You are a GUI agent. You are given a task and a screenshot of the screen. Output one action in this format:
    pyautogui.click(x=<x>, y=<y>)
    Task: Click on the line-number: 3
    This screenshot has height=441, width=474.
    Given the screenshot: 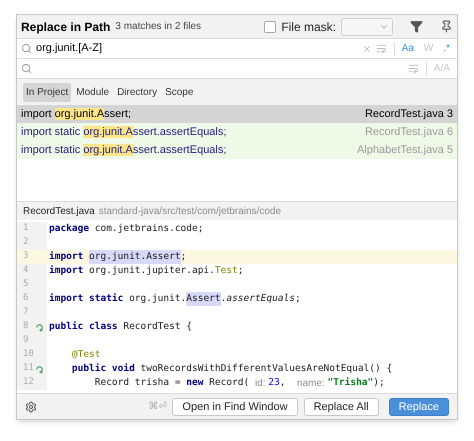 What is the action you would take?
    pyautogui.click(x=26, y=257)
    